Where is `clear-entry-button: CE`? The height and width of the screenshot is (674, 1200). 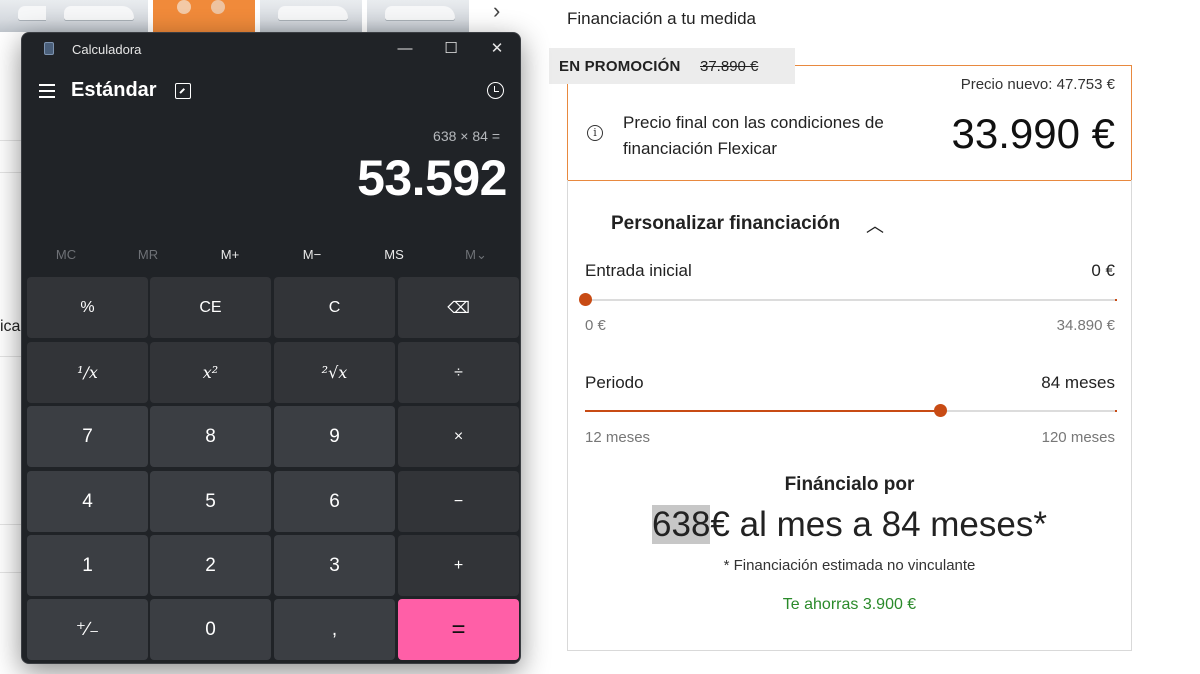
clear-entry-button: CE is located at coordinates (210, 307).